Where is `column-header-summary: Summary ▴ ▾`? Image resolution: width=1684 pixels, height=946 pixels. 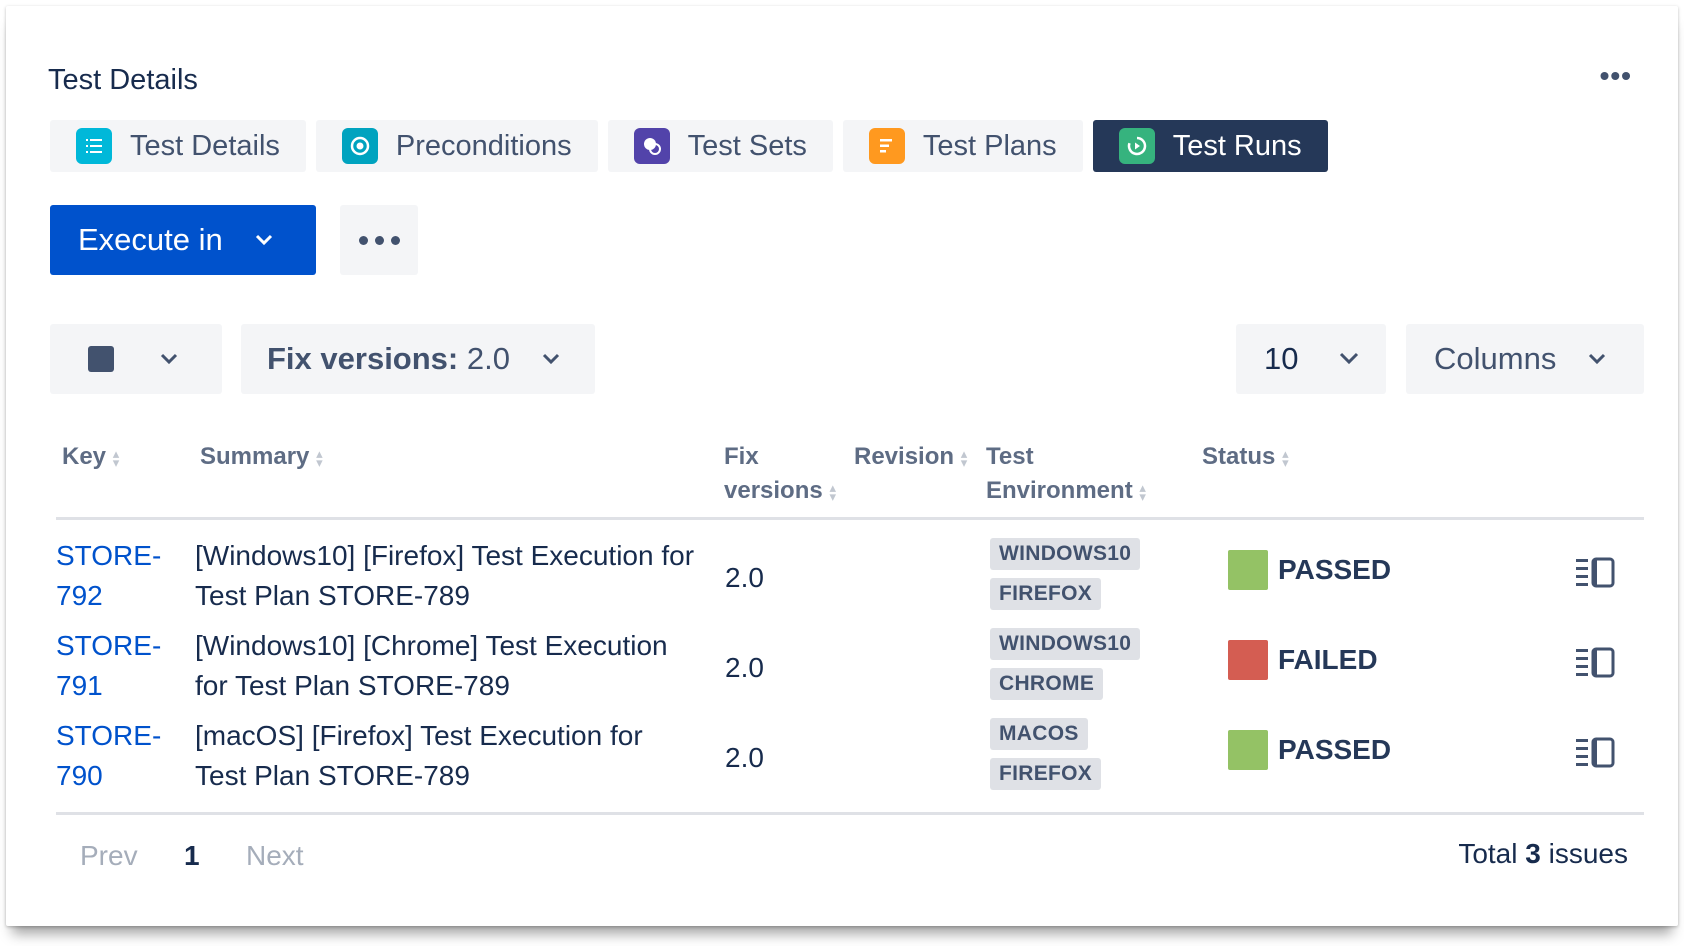
column-header-summary: Summary ▴ ▾ is located at coordinates (262, 457).